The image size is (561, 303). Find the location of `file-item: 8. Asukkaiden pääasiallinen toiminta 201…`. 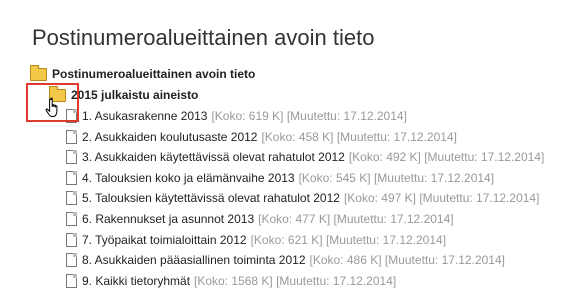

file-item: 8. Asukkaiden pääasiallinen toiminta 201… is located at coordinates (285, 260).